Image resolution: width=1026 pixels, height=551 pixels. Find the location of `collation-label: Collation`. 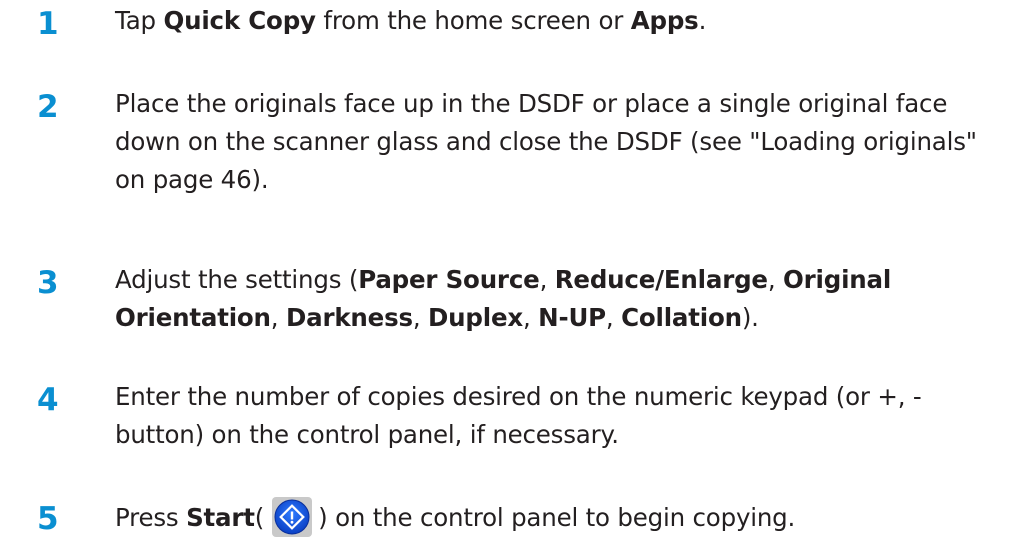

collation-label: Collation is located at coordinates (681, 317).